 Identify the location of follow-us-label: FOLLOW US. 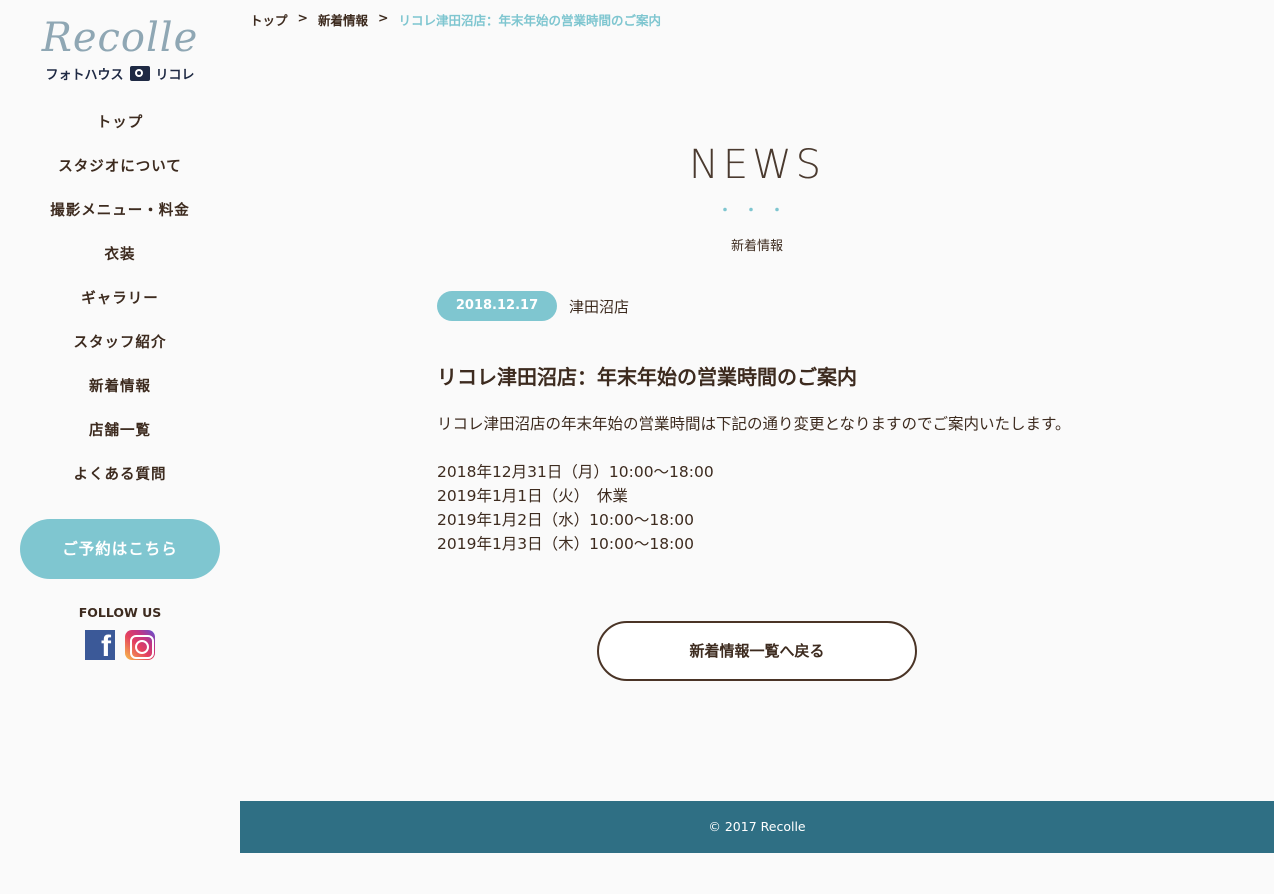
(120, 612).